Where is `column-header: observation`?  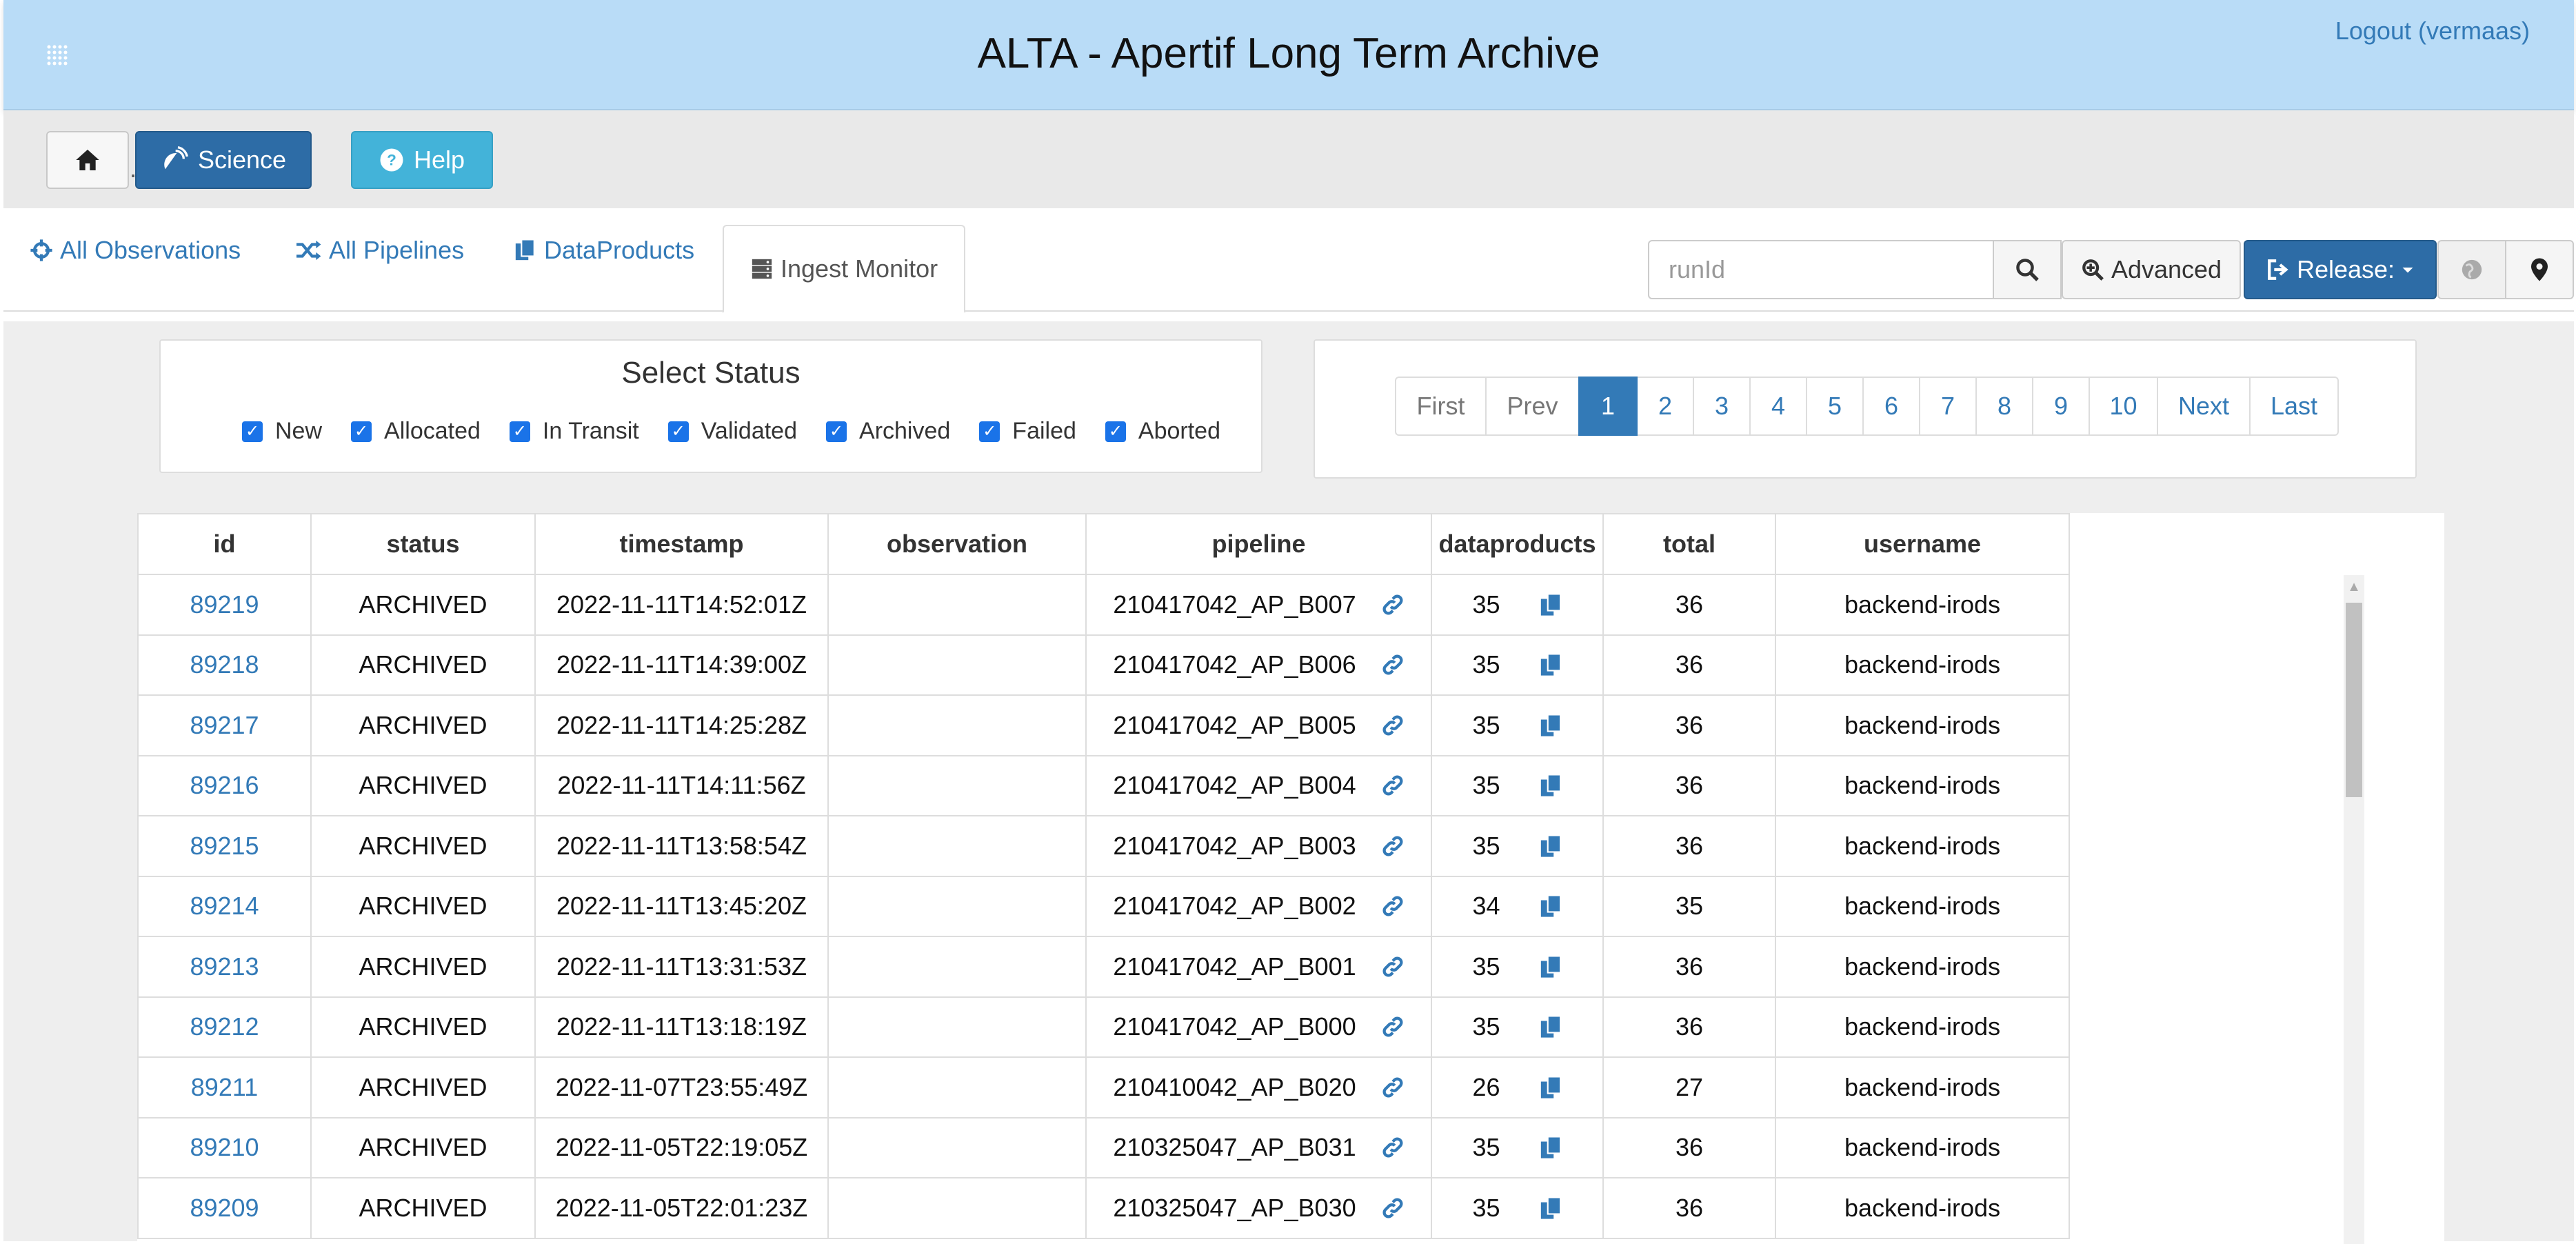 column-header: observation is located at coordinates (957, 544).